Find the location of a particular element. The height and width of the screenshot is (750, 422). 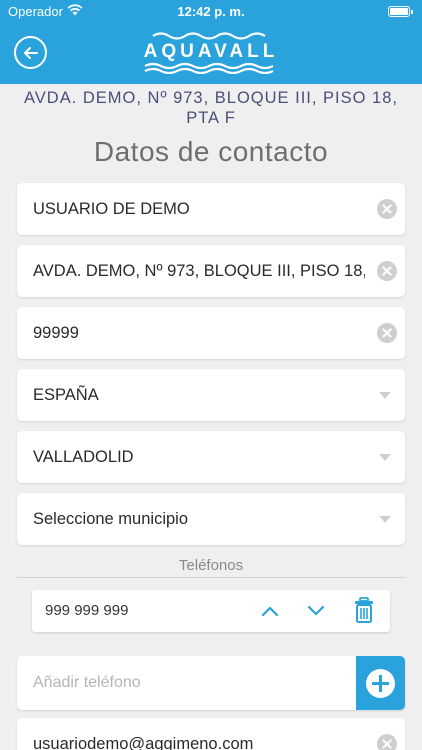

add-phone-row is located at coordinates (211, 683).